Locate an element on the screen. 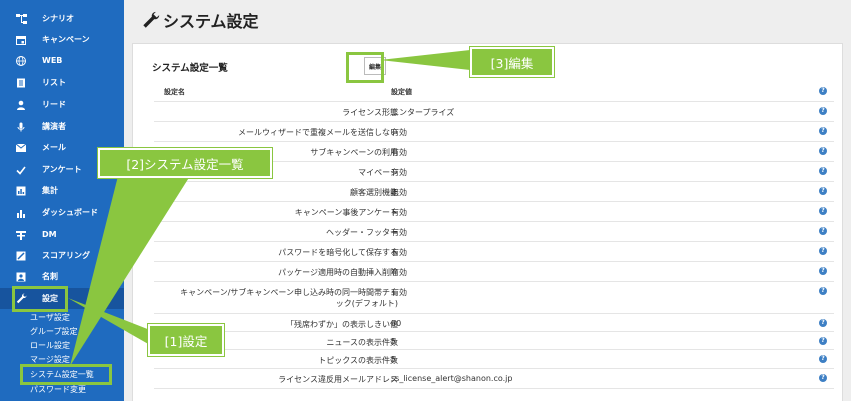 The height and width of the screenshot is (401, 851). setting-name: 顧客選別機能 is located at coordinates (374, 192).